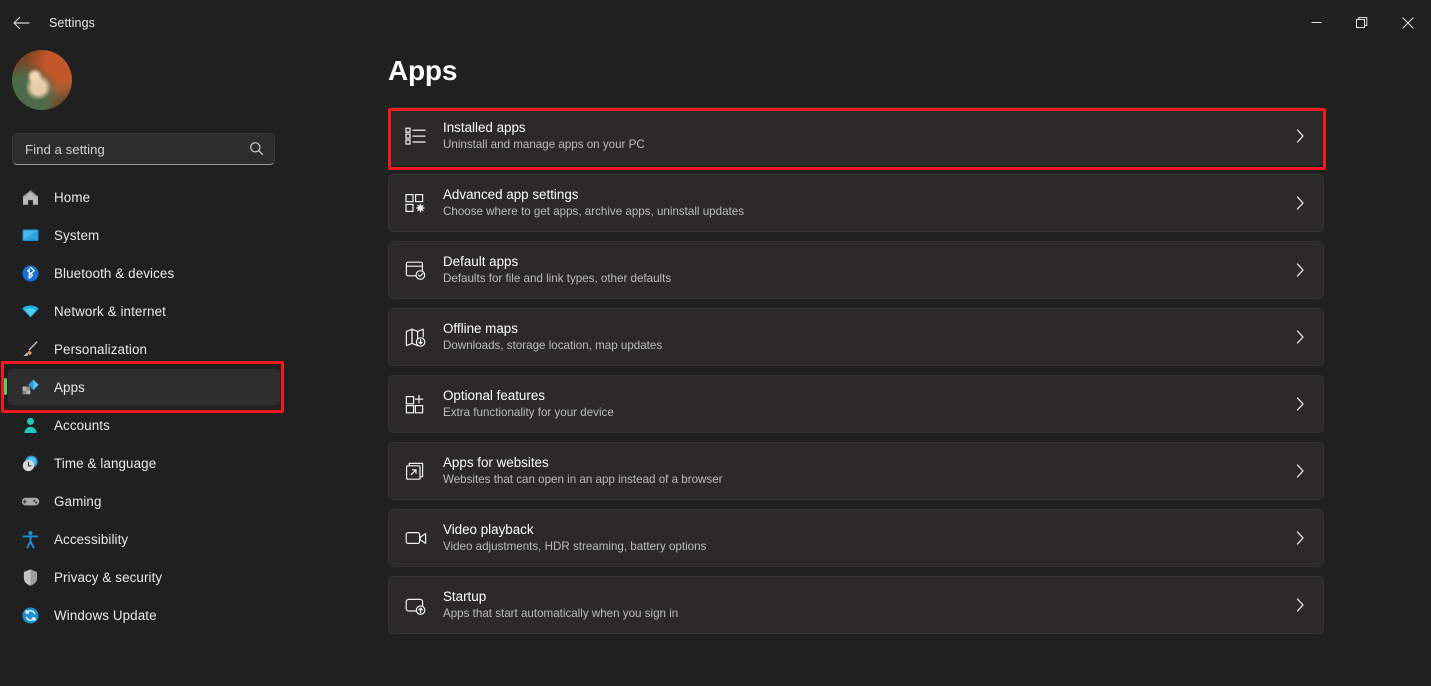  What do you see at coordinates (65, 149) in the screenshot?
I see `search-placeholder: Find a setting` at bounding box center [65, 149].